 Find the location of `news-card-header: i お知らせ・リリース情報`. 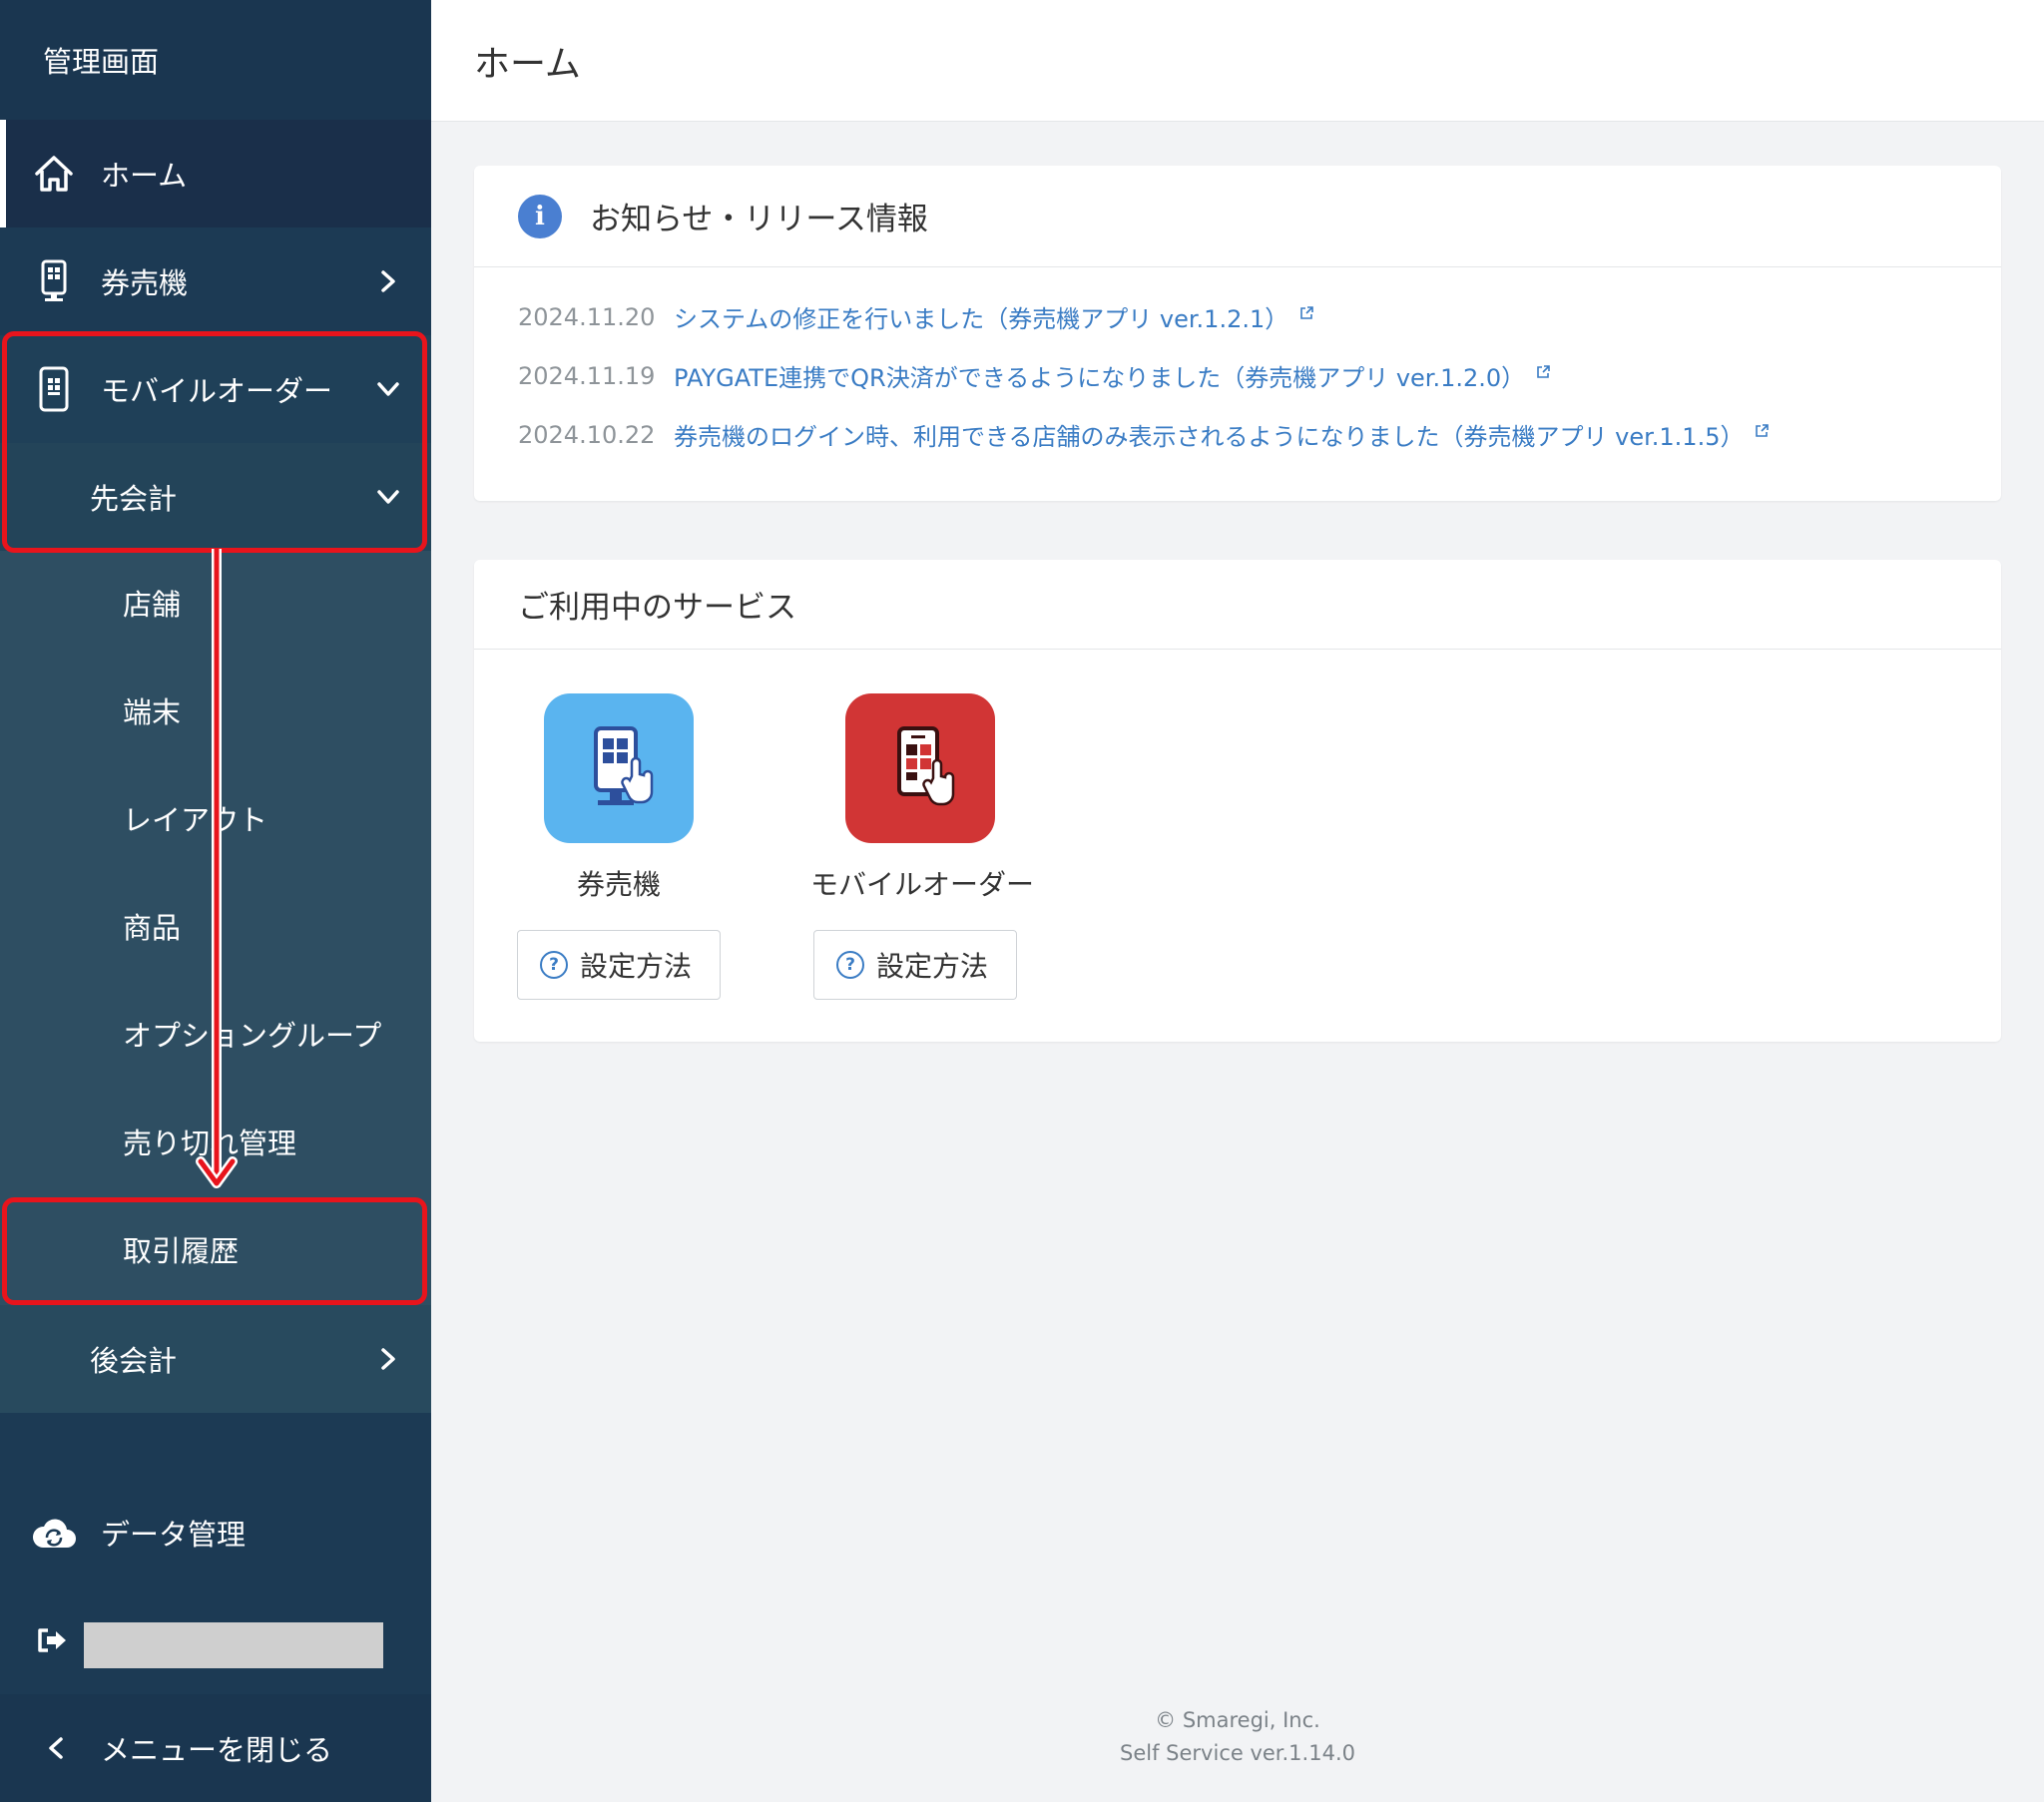

news-card-header: i お知らせ・リリース情報 is located at coordinates (1237, 216).